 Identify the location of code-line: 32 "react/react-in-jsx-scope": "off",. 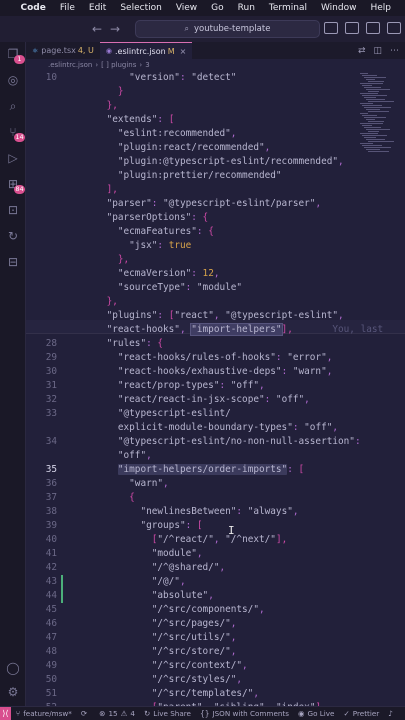
(215, 400).